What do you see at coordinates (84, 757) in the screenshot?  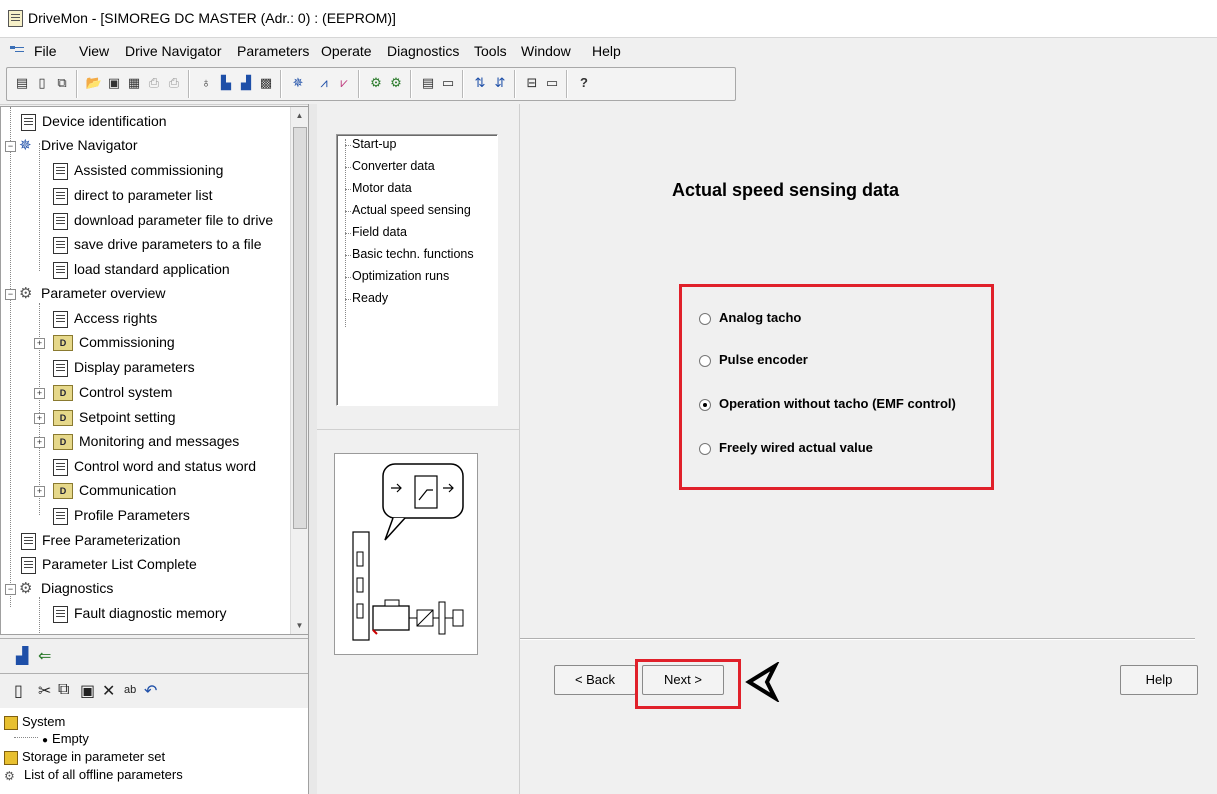 I see `tree-item: Storage in parameter set` at bounding box center [84, 757].